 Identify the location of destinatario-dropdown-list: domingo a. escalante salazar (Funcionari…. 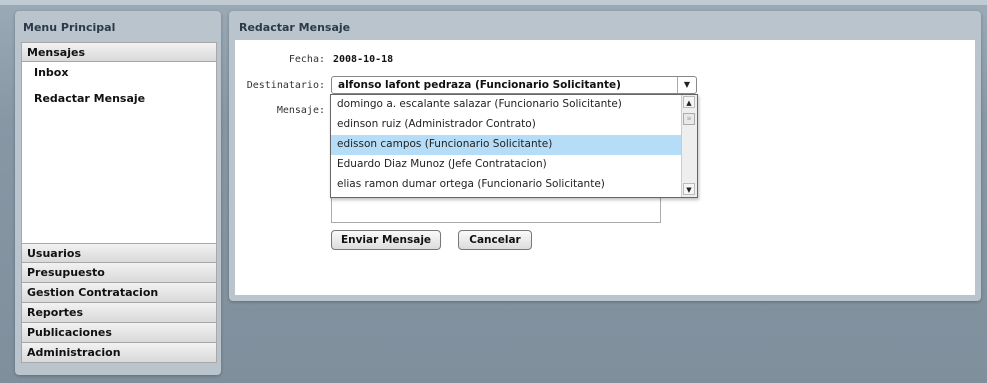
(514, 146).